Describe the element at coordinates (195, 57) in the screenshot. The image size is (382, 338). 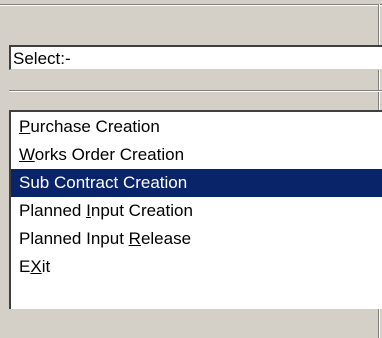
I see `select-combo-box: Select:-` at that location.